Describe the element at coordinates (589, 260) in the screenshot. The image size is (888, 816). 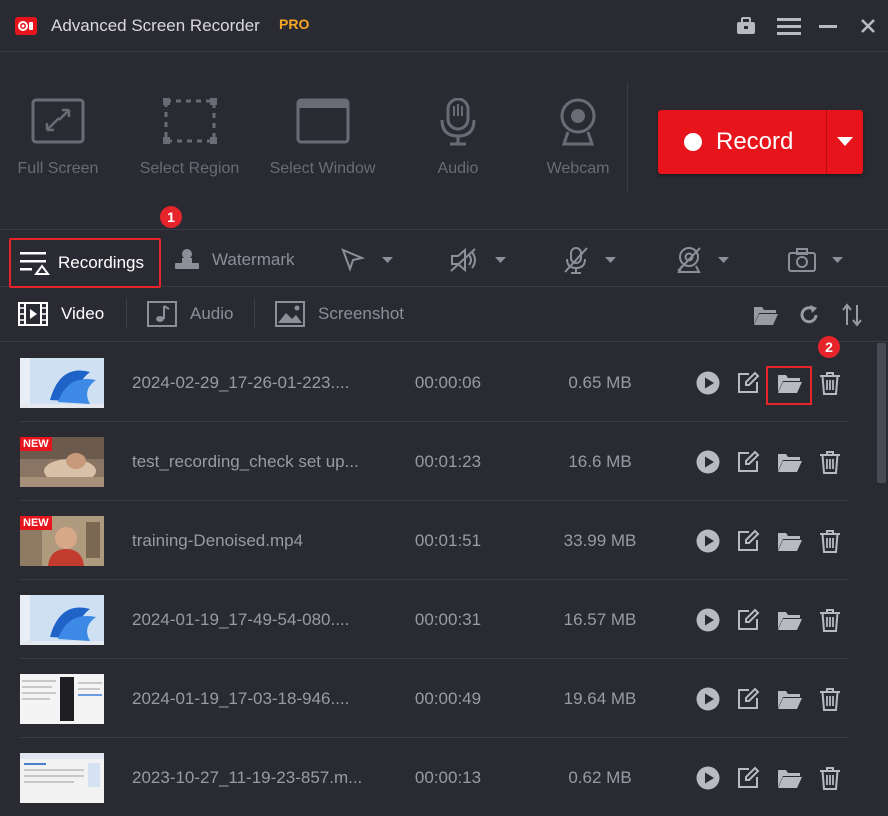
I see `microphone-dropdown` at that location.